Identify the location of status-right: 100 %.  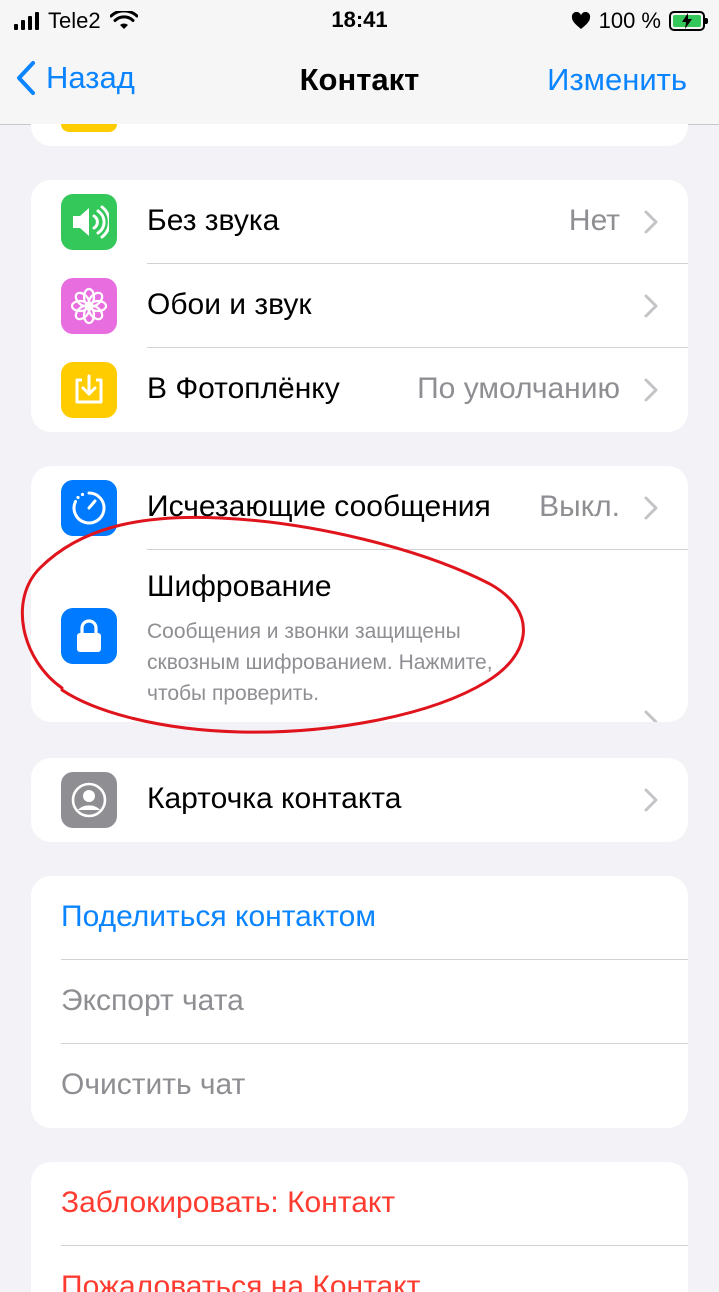
(639, 21).